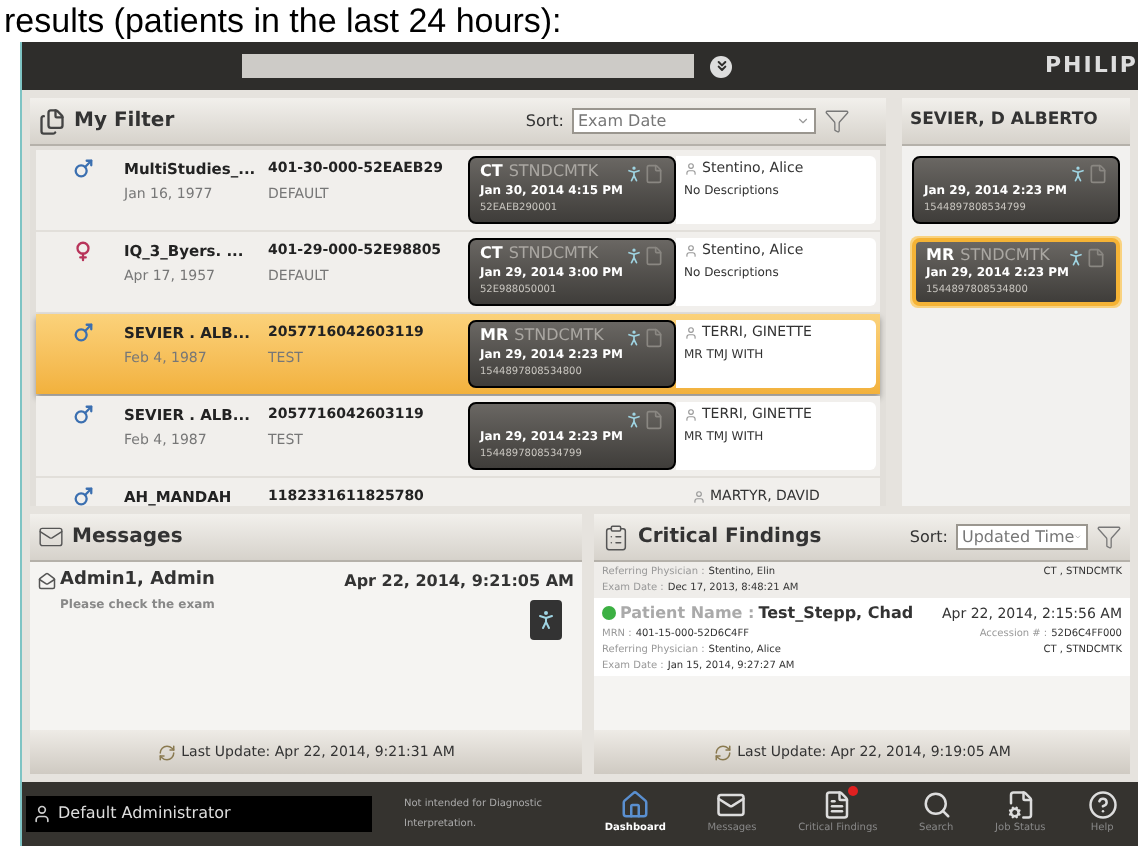 Image resolution: width=1138 pixels, height=846 pixels. I want to click on slide-caption: results (patients in the last 24 hours):, so click(283, 22).